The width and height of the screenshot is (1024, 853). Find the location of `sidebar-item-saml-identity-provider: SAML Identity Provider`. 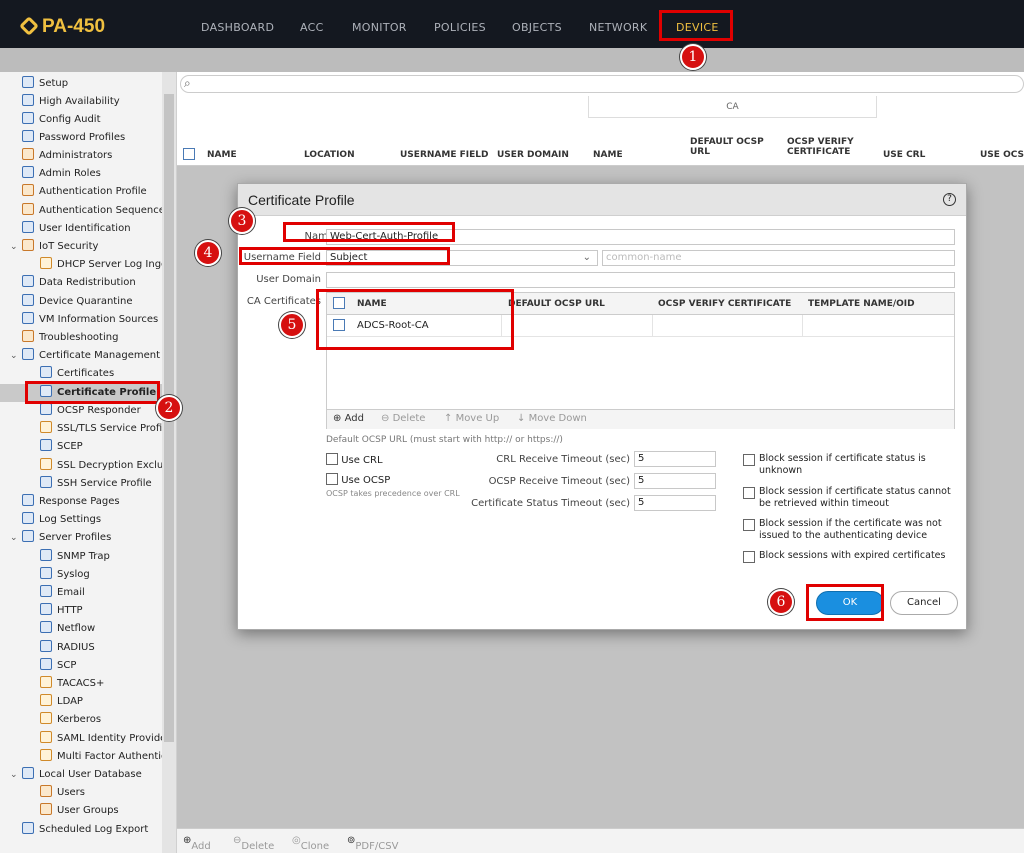

sidebar-item-saml-identity-provider: SAML Identity Provider is located at coordinates (105, 739).